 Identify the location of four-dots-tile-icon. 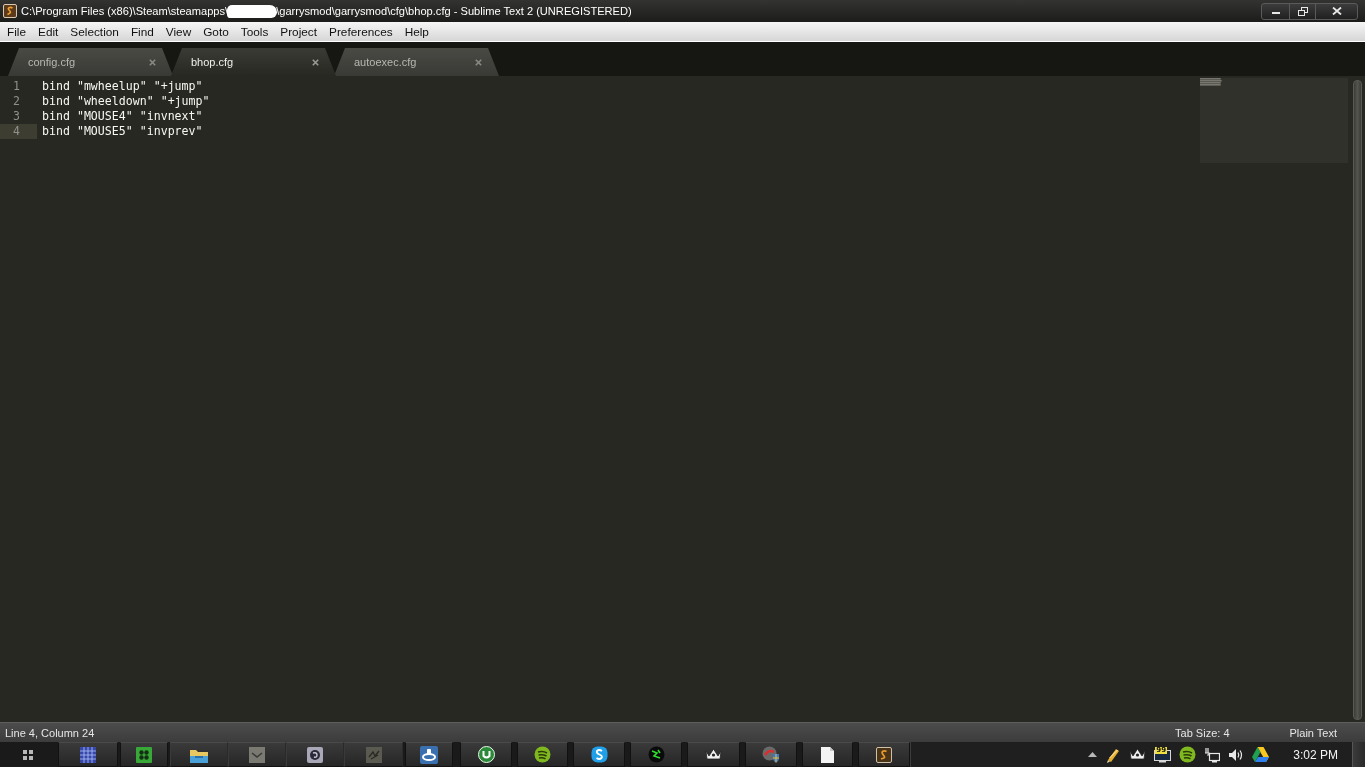
(144, 754).